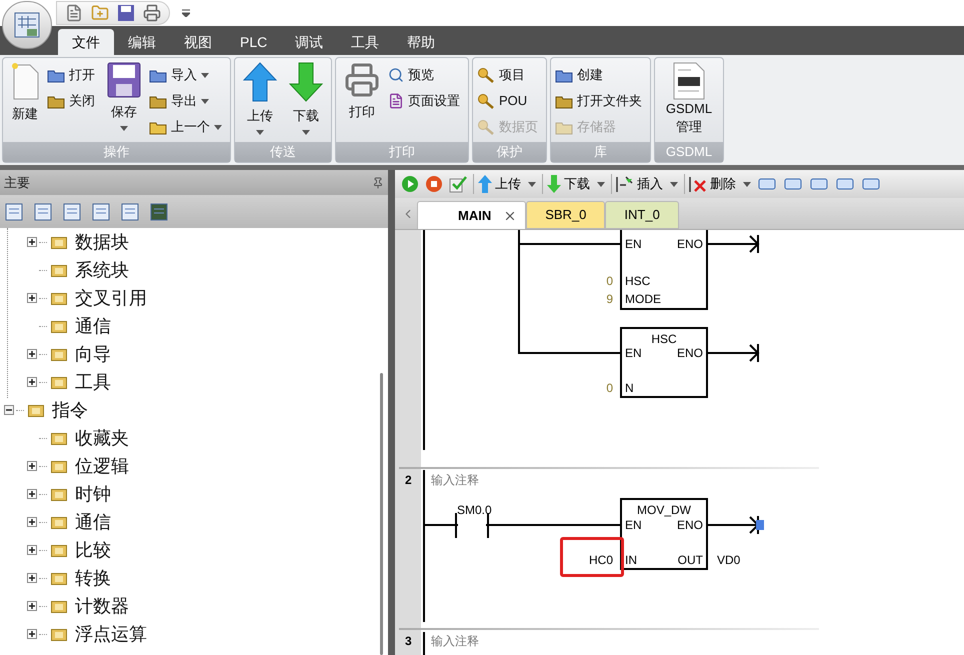 The image size is (964, 655). I want to click on scrollbar-thumb, so click(381, 514).